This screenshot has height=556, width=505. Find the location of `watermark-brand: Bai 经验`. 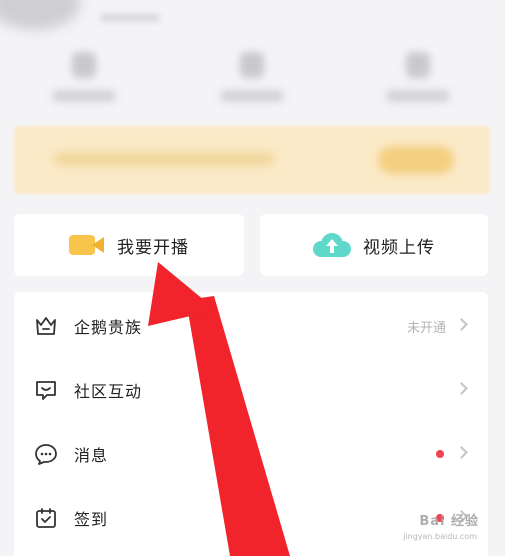

watermark-brand: Bai 经验 is located at coordinates (449, 521).